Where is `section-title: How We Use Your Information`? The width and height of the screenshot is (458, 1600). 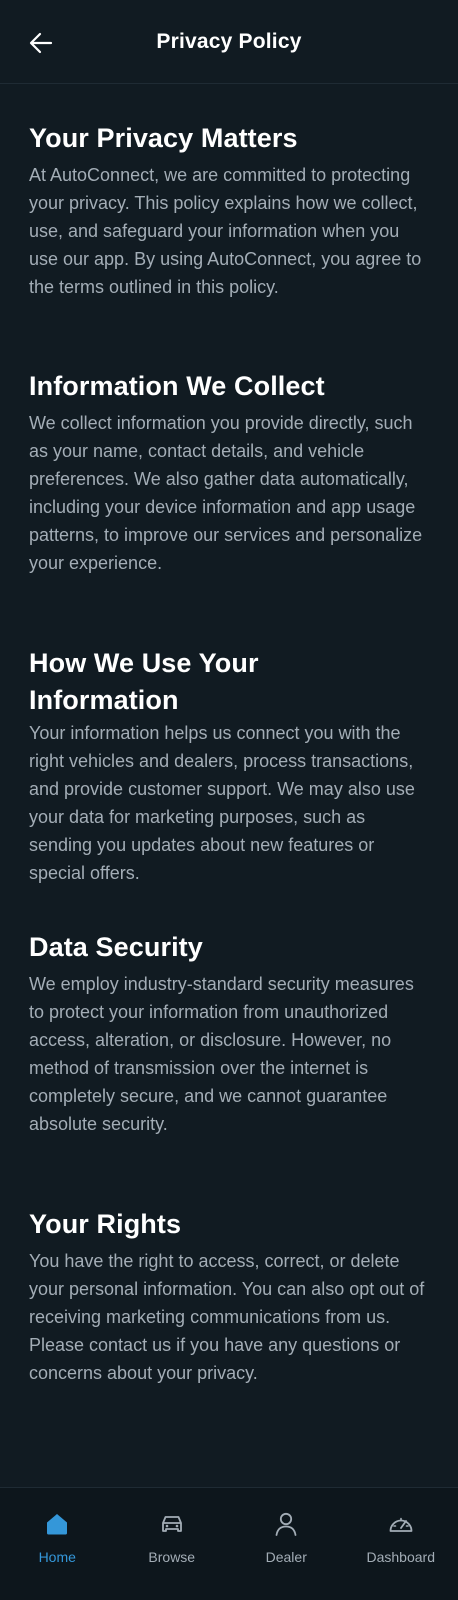 section-title: How We Use Your Information is located at coordinates (144, 681).